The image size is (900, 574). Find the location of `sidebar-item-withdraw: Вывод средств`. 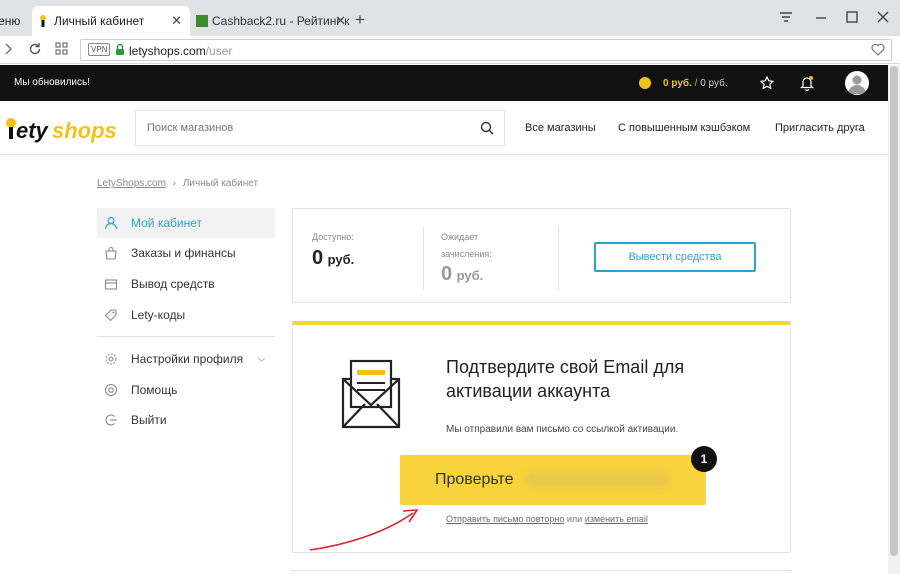

sidebar-item-withdraw: Вывод средств is located at coordinates (186, 284).